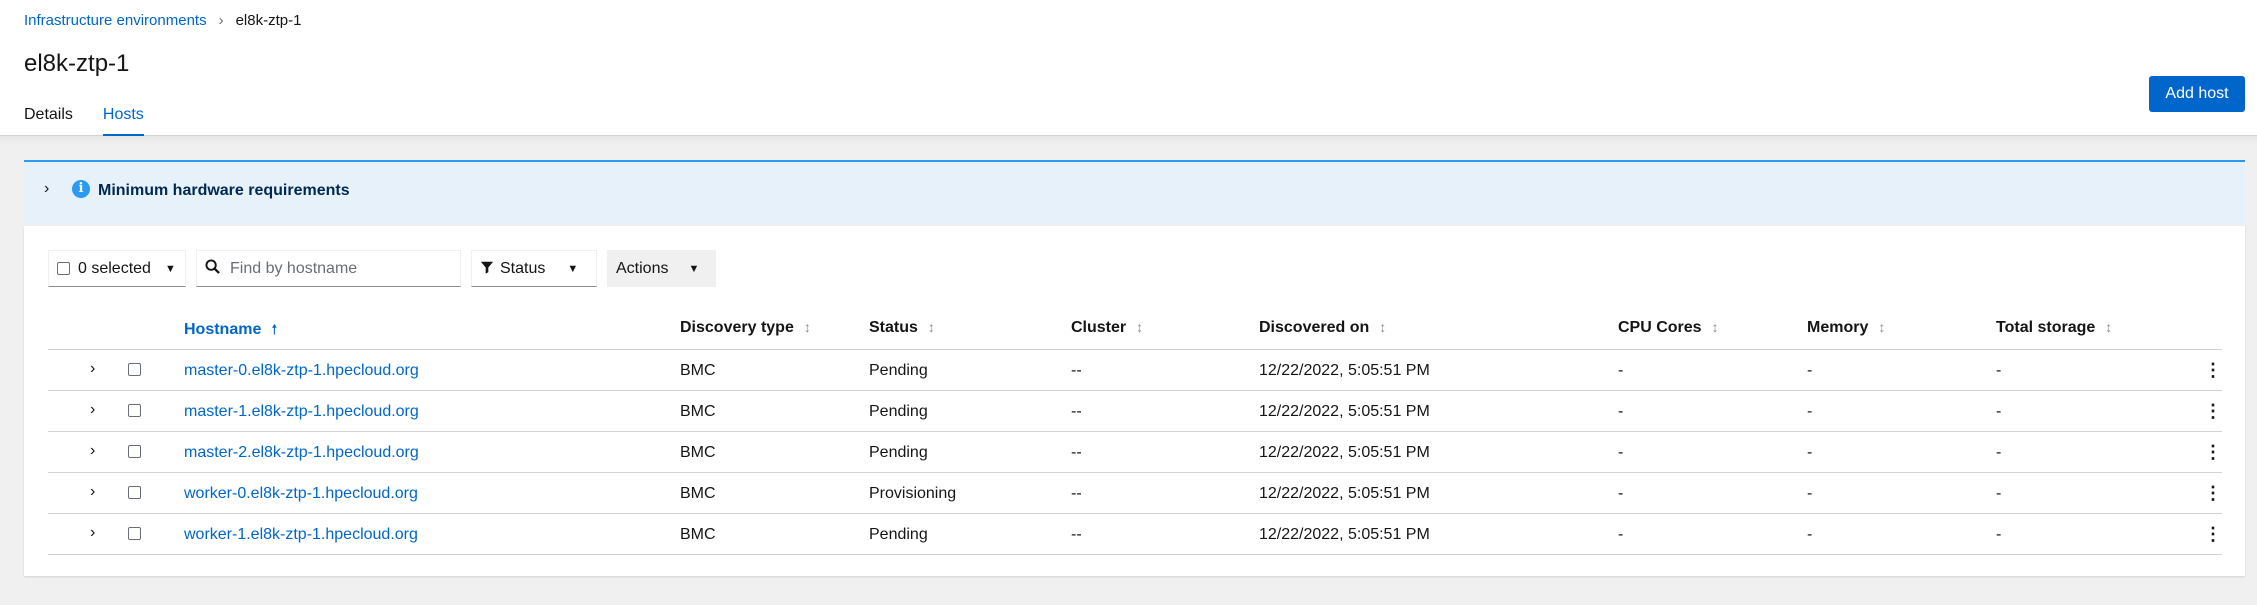  I want to click on tab-details: Details, so click(48, 119).